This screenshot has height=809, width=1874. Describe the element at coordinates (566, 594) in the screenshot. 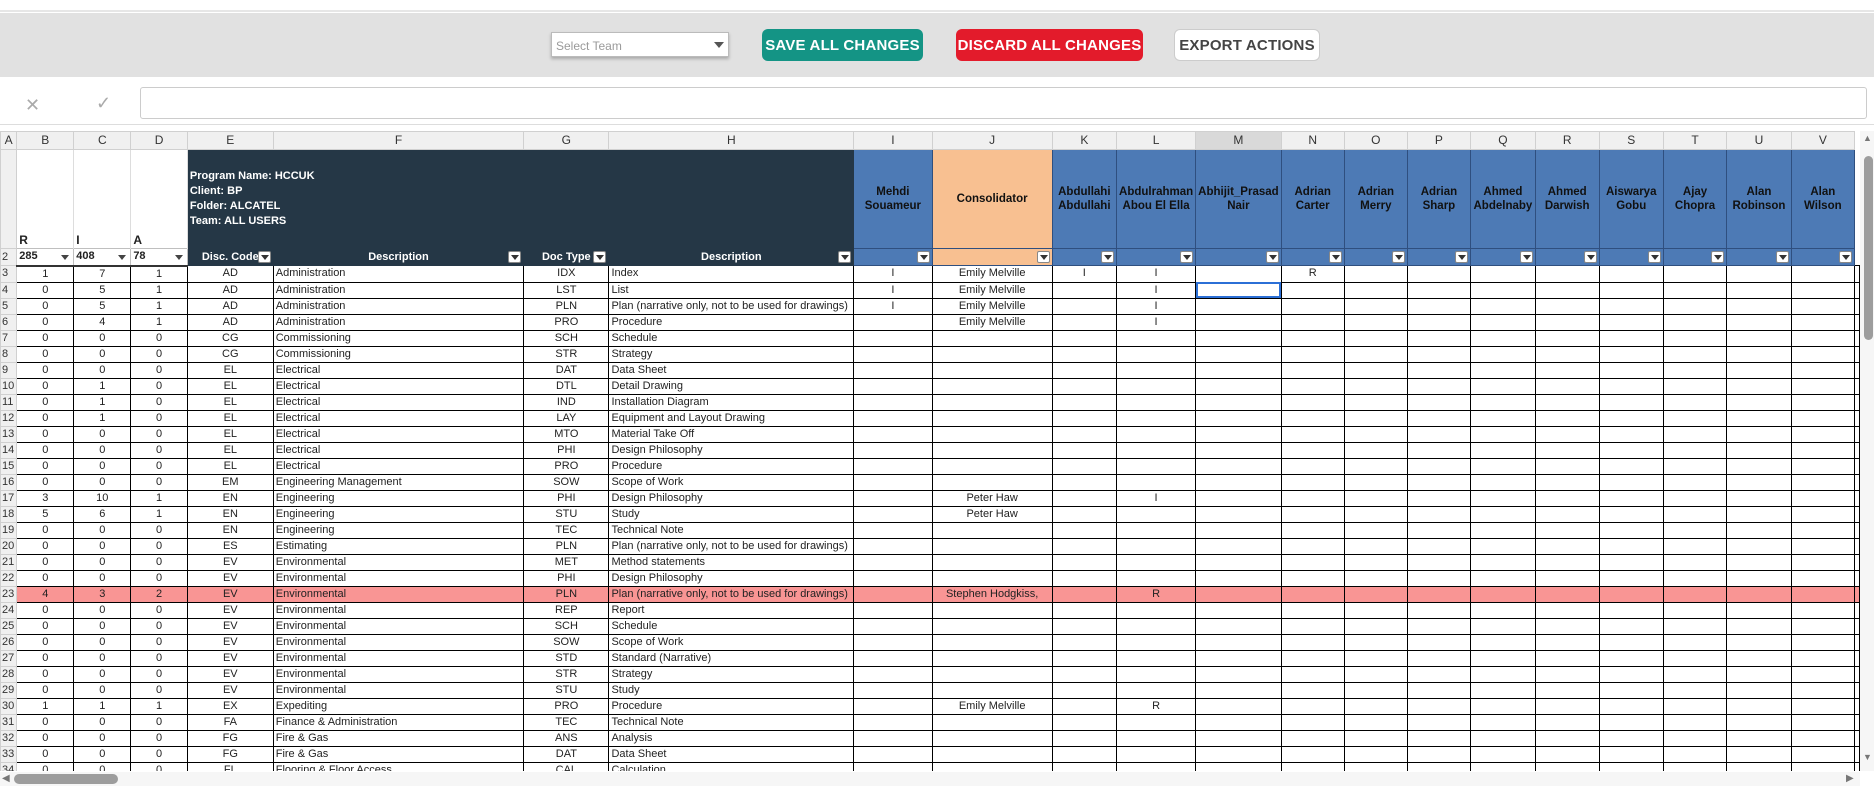

I see `cell-g: PLN` at that location.